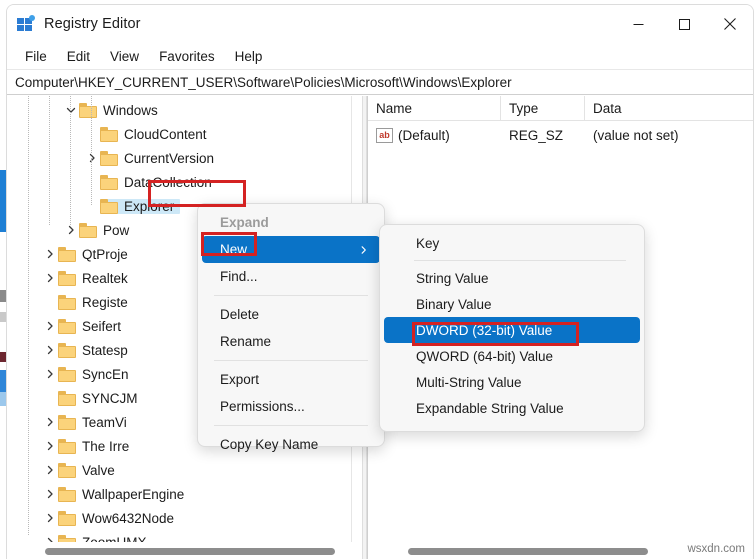  What do you see at coordinates (240, 314) in the screenshot?
I see `context-menu-item-label: Delete` at bounding box center [240, 314].